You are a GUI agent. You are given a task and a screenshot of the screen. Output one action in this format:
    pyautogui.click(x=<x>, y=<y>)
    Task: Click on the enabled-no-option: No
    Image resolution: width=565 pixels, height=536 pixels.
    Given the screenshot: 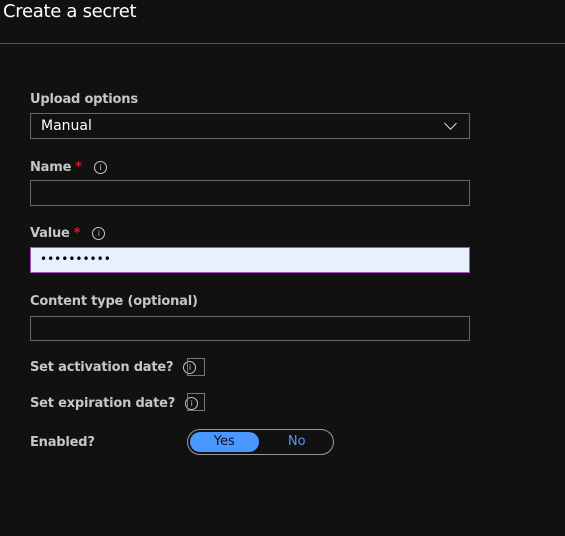 What is the action you would take?
    pyautogui.click(x=297, y=442)
    